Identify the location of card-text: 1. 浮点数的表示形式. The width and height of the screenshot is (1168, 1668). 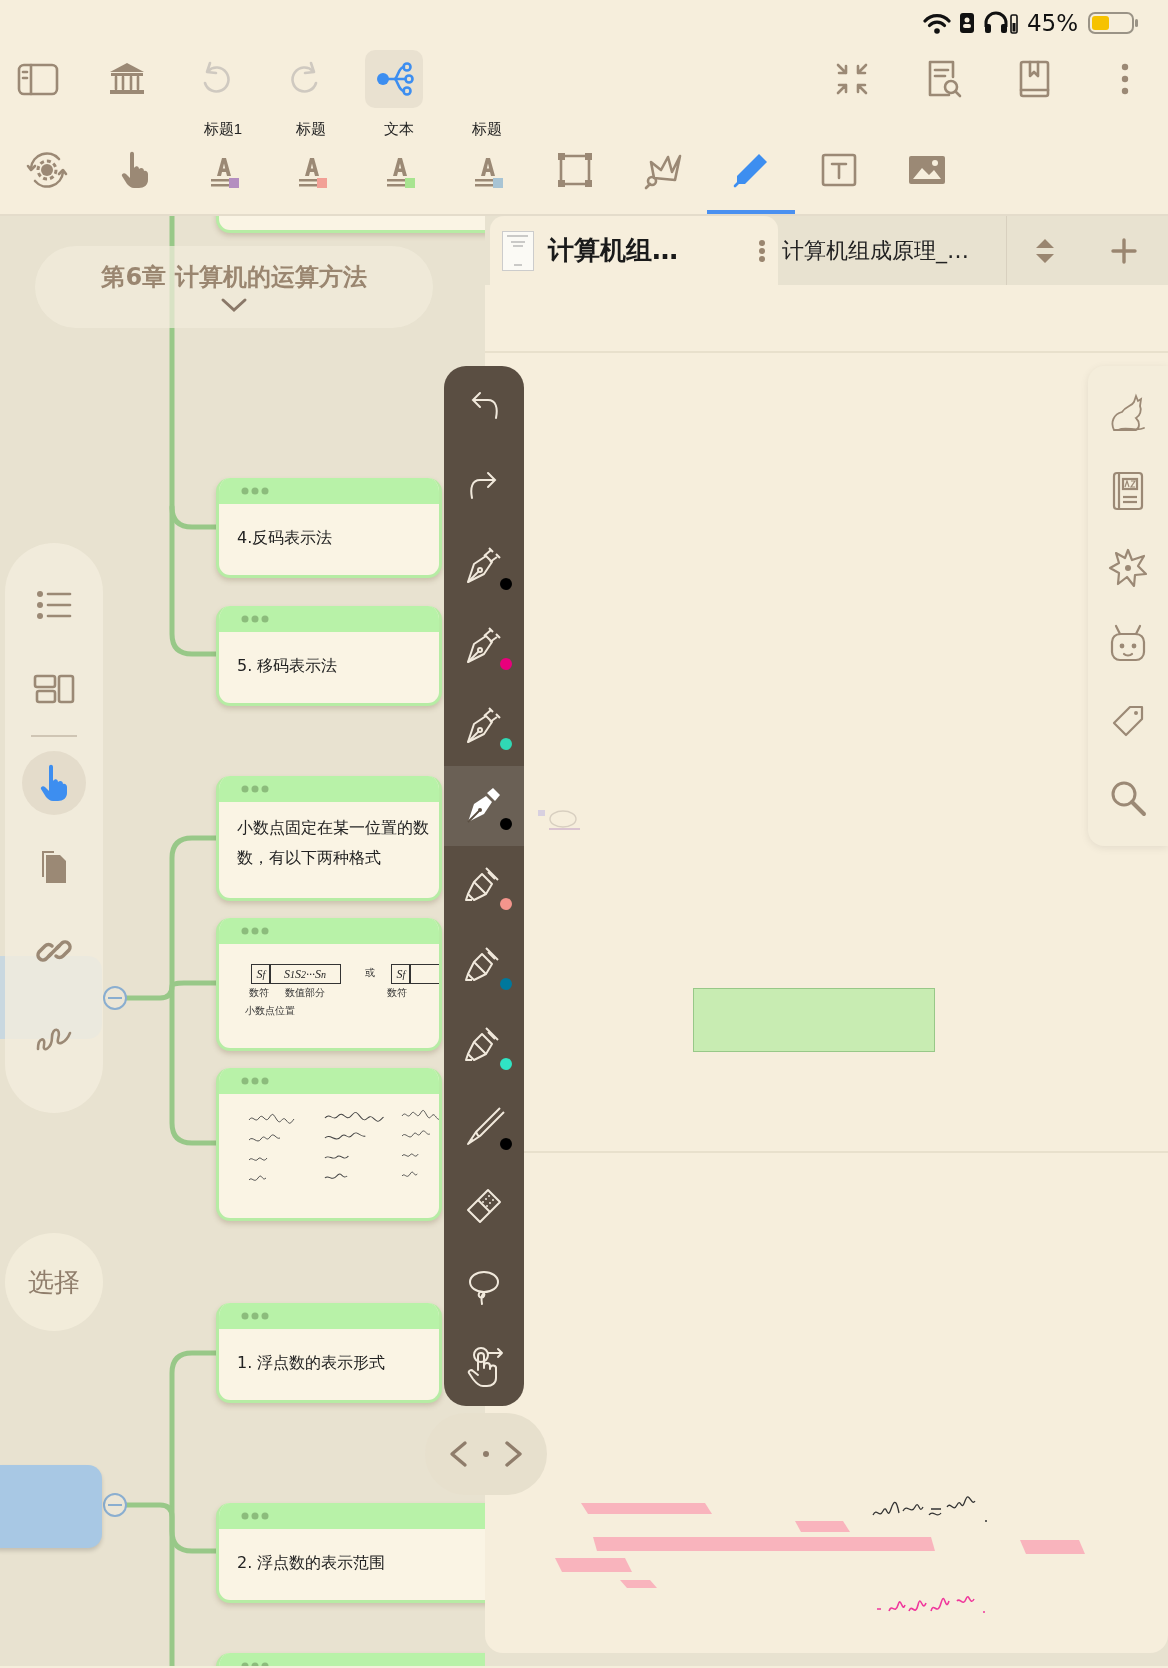
(311, 1363).